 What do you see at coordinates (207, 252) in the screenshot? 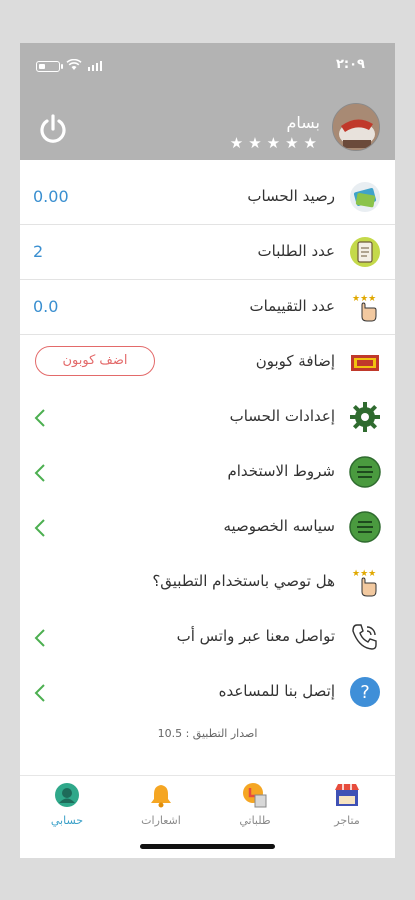
I see `orders-count-row: عدد الطلبات 2` at bounding box center [207, 252].